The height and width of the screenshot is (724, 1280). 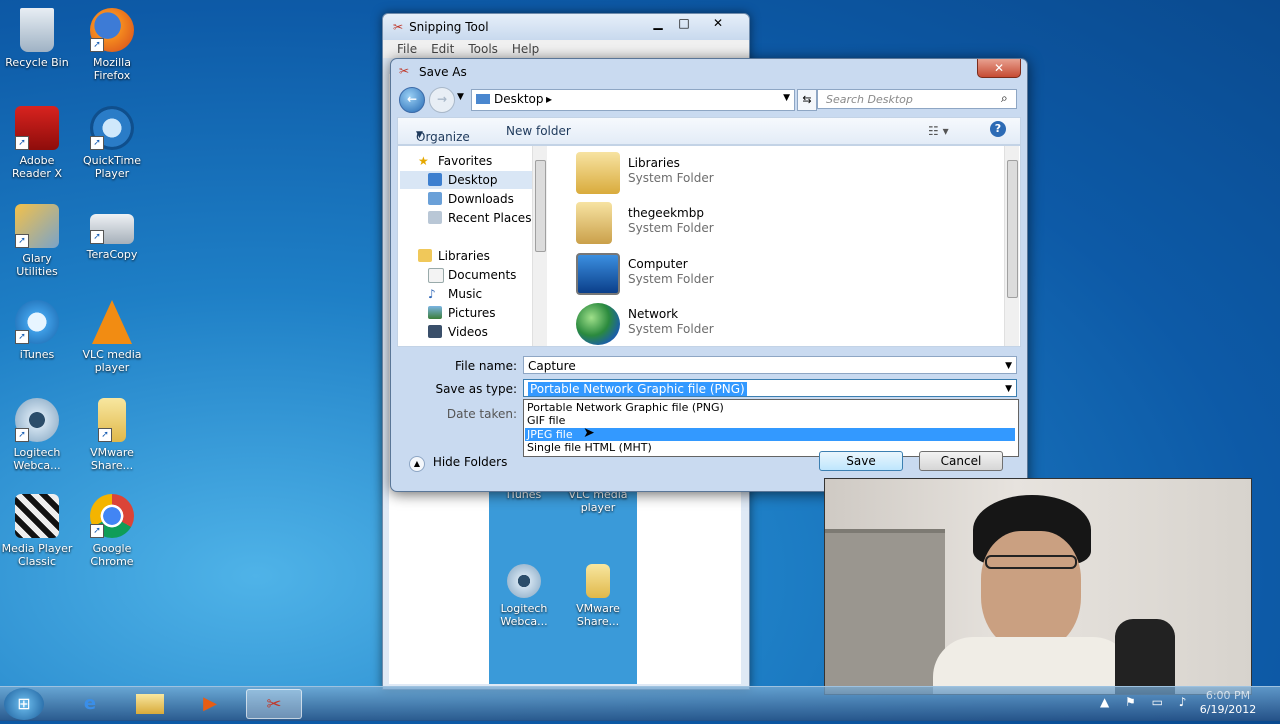 What do you see at coordinates (770, 407) in the screenshot?
I see `option-png: Portable Network Graphic file (PNG)` at bounding box center [770, 407].